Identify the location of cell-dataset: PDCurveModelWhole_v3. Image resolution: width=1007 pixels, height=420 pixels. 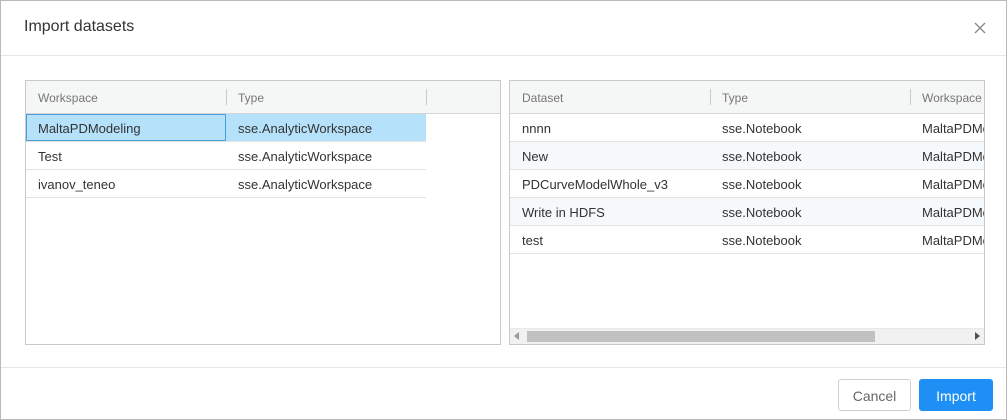
(595, 184).